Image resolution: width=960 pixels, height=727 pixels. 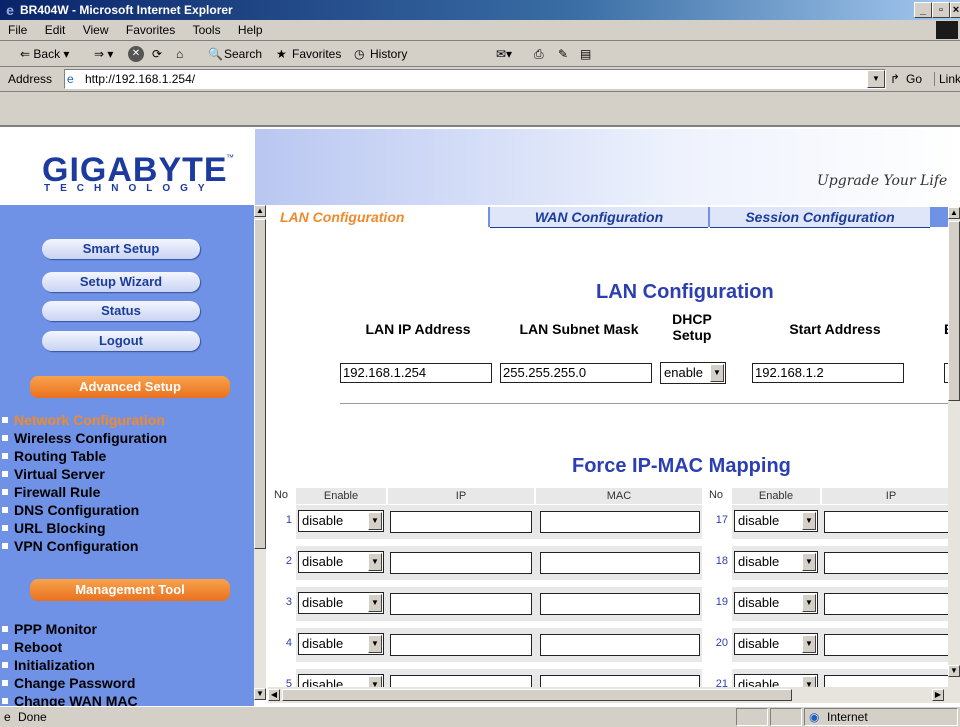 What do you see at coordinates (619, 496) in the screenshot?
I see `col-mac: MAC` at bounding box center [619, 496].